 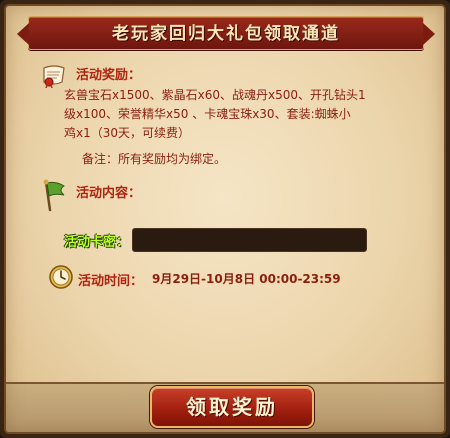 What do you see at coordinates (54, 195) in the screenshot?
I see `flag-icon` at bounding box center [54, 195].